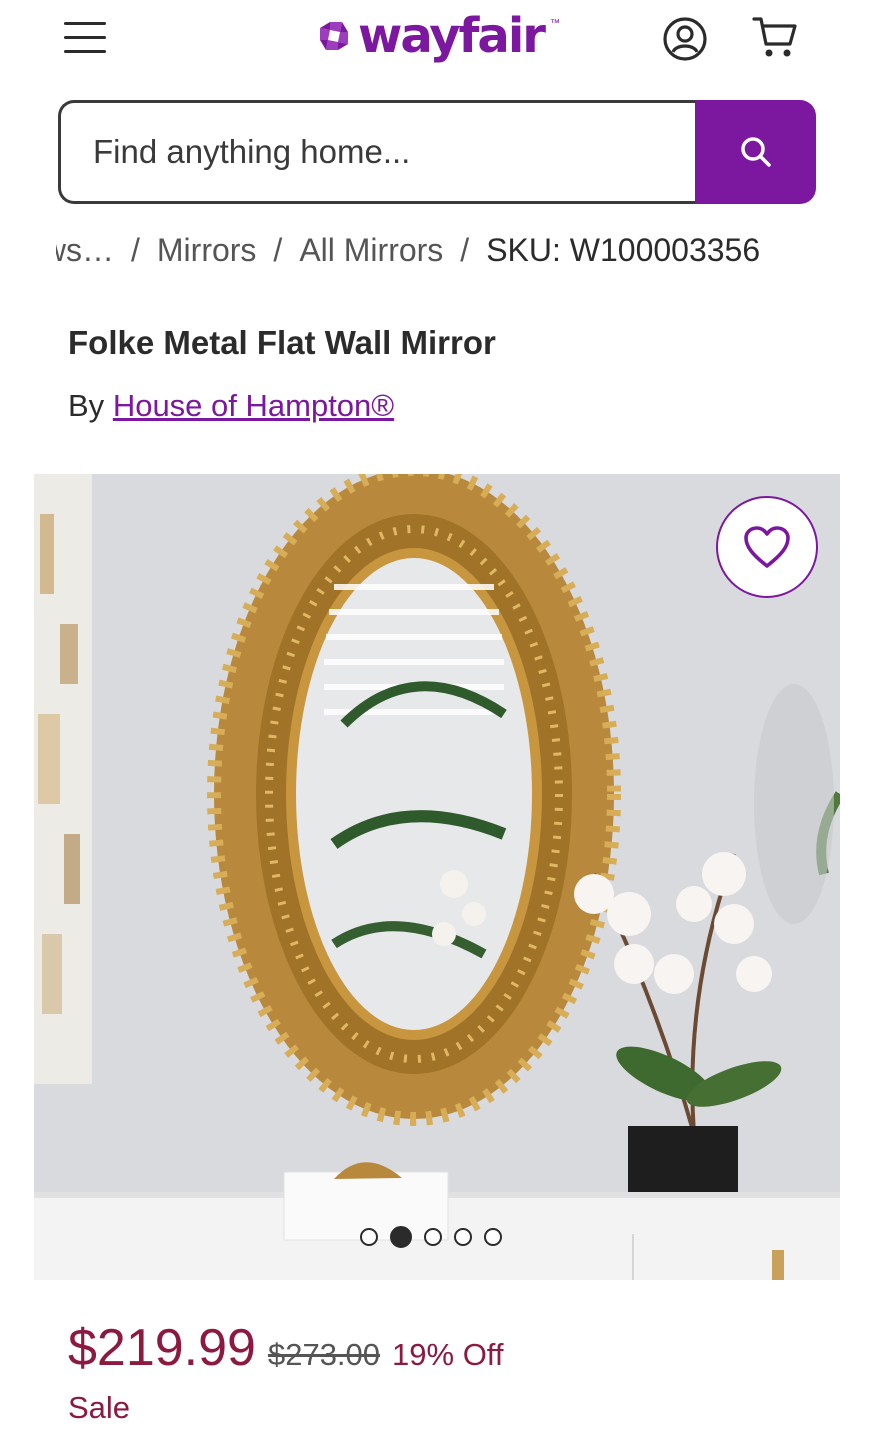  Describe the element at coordinates (685, 39) in the screenshot. I see `account-icon` at that location.